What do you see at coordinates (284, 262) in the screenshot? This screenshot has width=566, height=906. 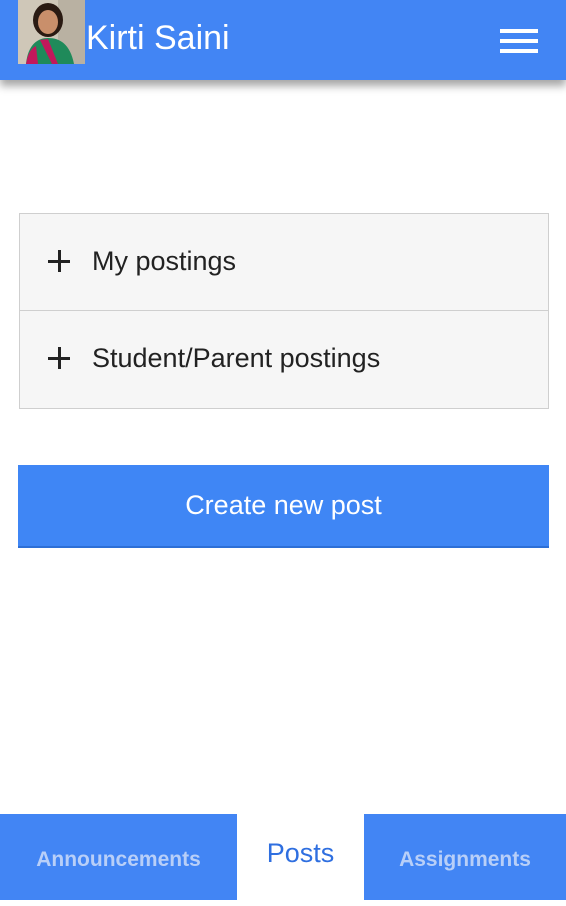 I see `accordion-item-my-postings: My postings` at bounding box center [284, 262].